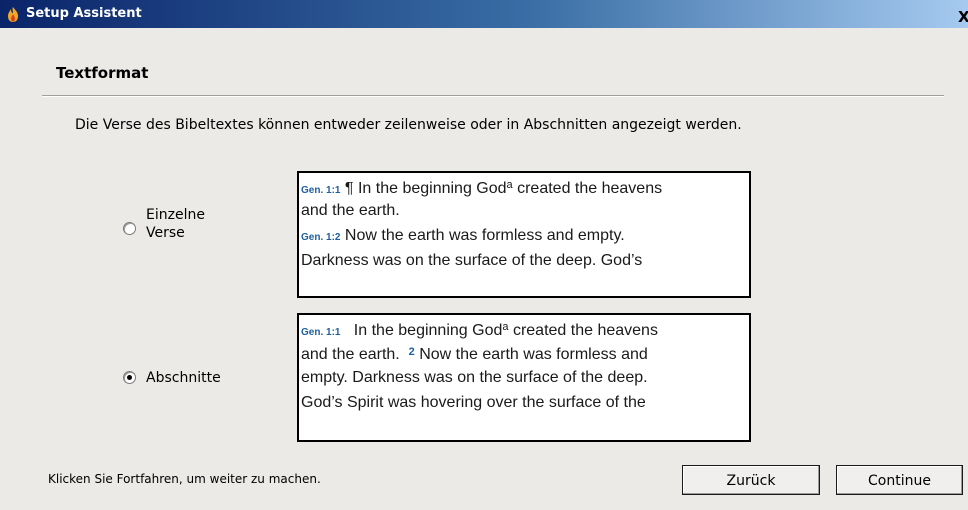 The height and width of the screenshot is (510, 968). What do you see at coordinates (102, 73) in the screenshot?
I see `section-title: Textformat` at bounding box center [102, 73].